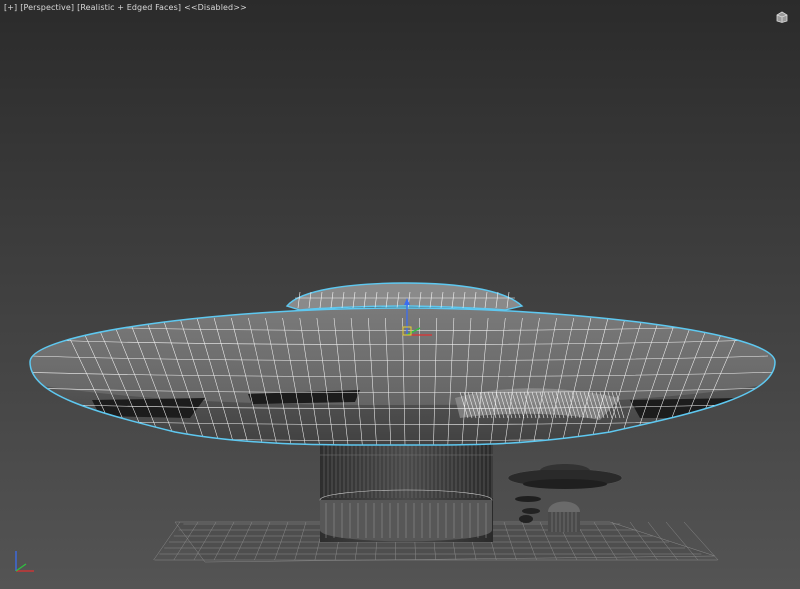 This screenshot has width=800, height=589. Describe the element at coordinates (406, 486) in the screenshot. I see `pillar-mesh` at that location.